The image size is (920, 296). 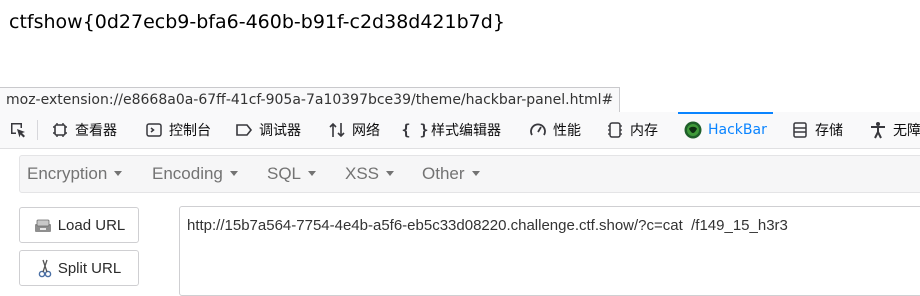 What do you see at coordinates (906, 131) in the screenshot?
I see `tab-label: 无障` at bounding box center [906, 131].